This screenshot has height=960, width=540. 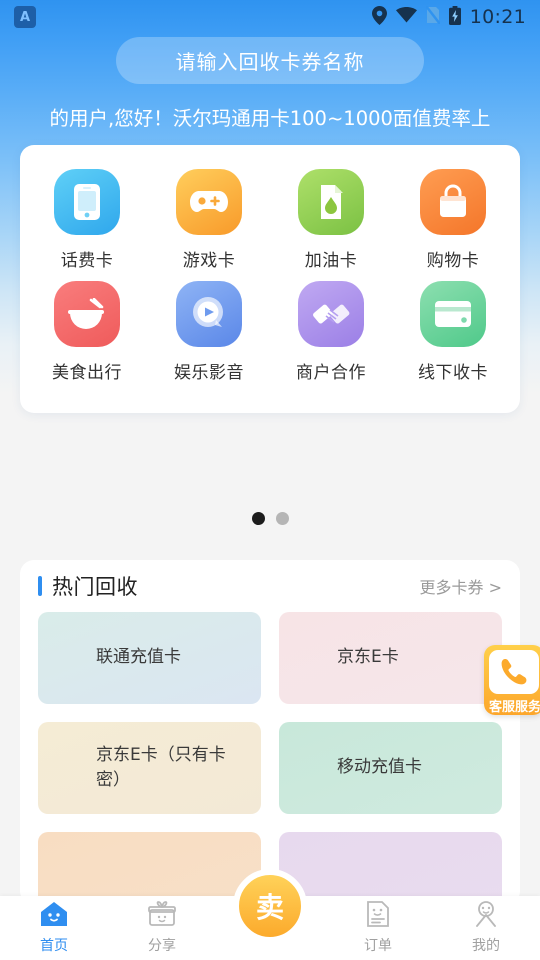 I want to click on category-label: 购物卡, so click(x=453, y=261).